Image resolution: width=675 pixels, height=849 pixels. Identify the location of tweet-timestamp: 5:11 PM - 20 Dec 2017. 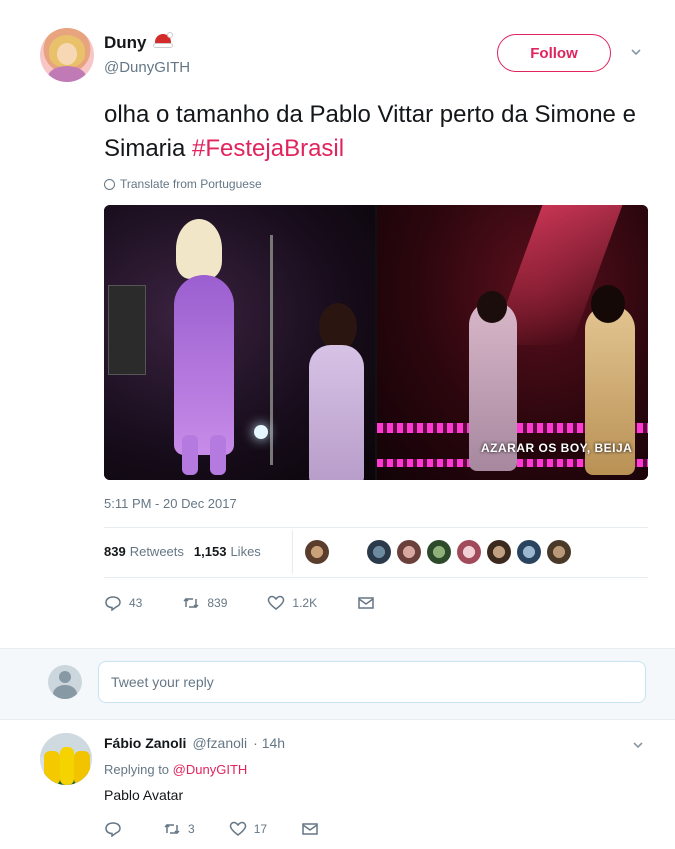
(170, 503).